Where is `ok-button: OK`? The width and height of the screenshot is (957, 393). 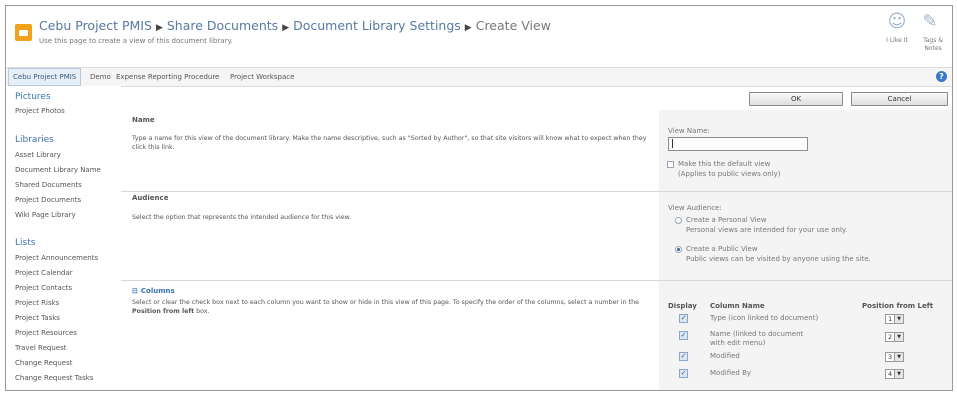
ok-button: OK is located at coordinates (796, 99).